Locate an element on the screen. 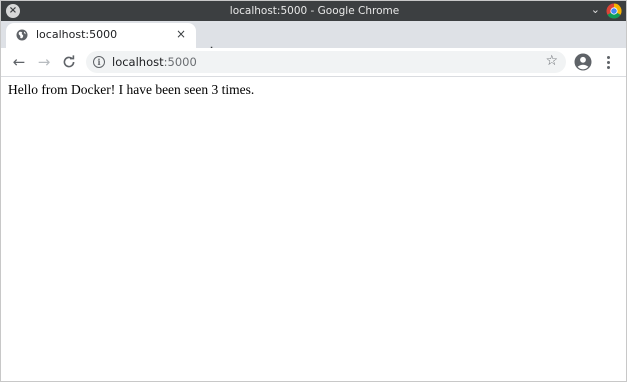  arrow-right-icon: → is located at coordinates (44, 62).